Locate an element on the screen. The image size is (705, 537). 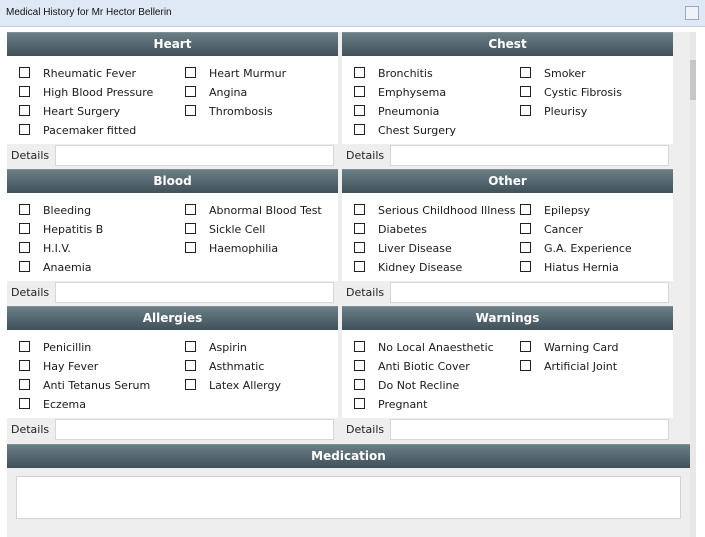
condition-checkbox: Epilepsy is located at coordinates (555, 211).